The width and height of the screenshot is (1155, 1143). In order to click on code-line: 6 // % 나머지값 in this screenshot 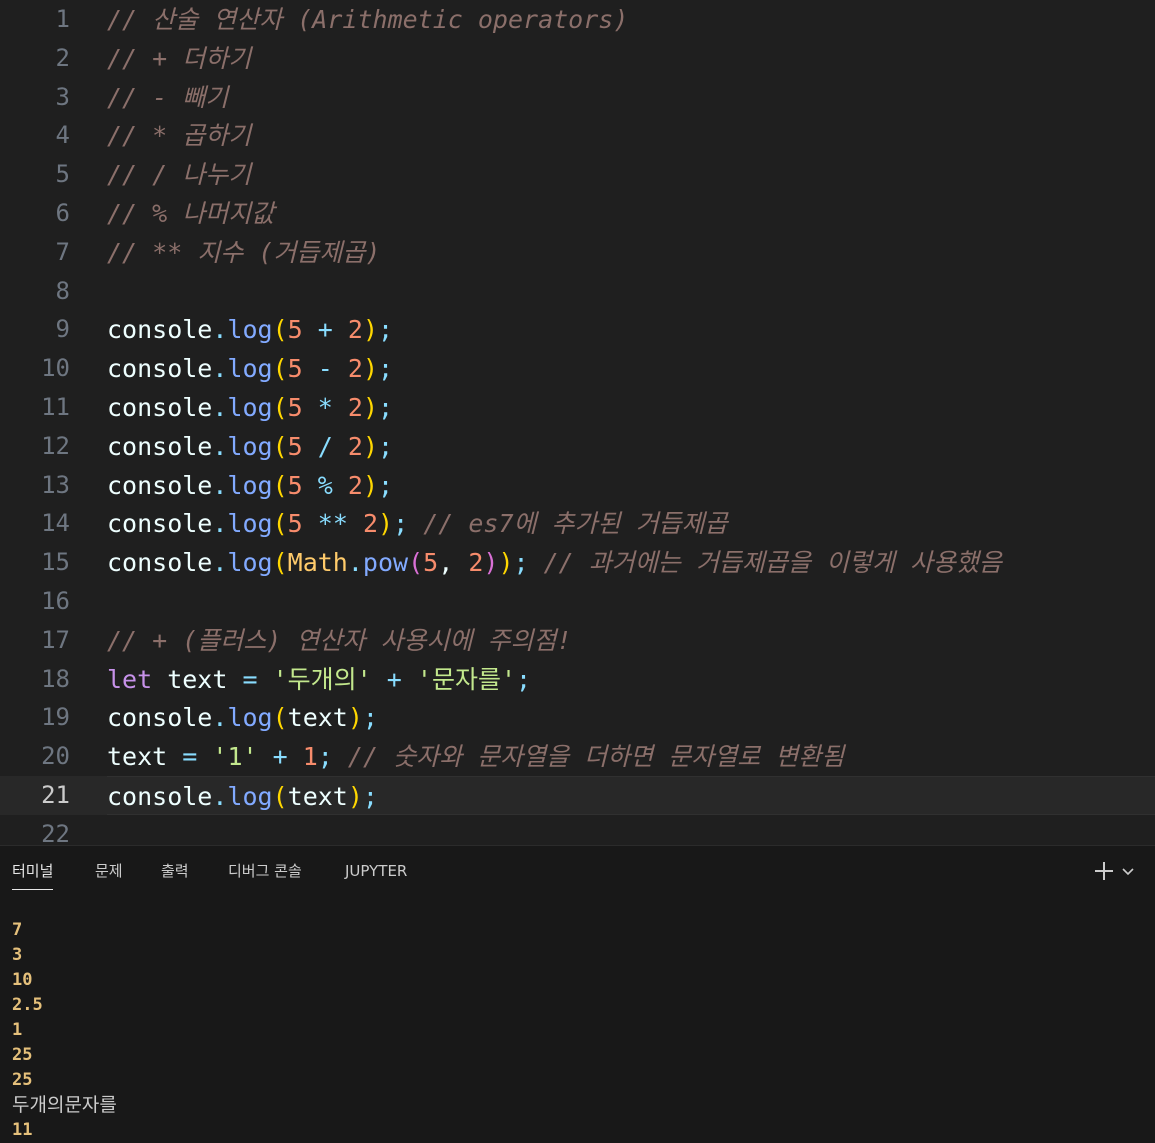, I will do `click(577, 213)`.